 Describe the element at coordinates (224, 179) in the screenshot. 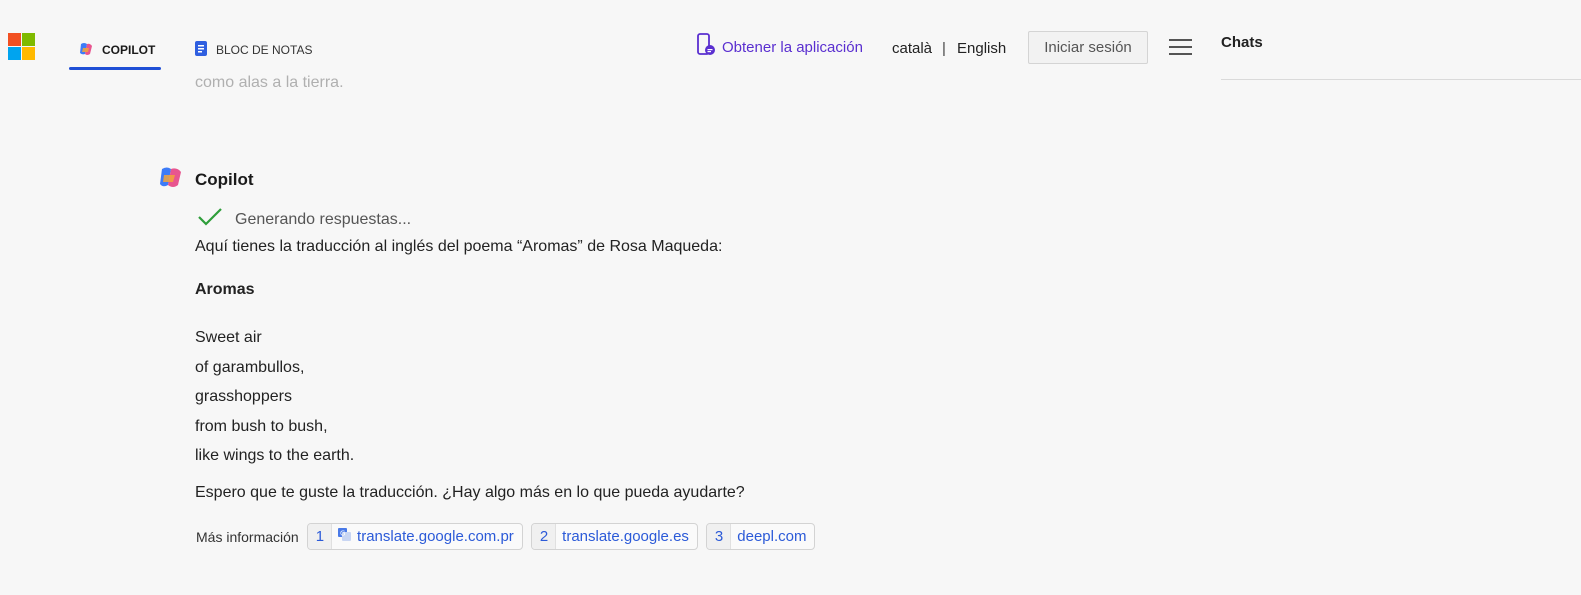

I see `author-name: Copilot` at that location.